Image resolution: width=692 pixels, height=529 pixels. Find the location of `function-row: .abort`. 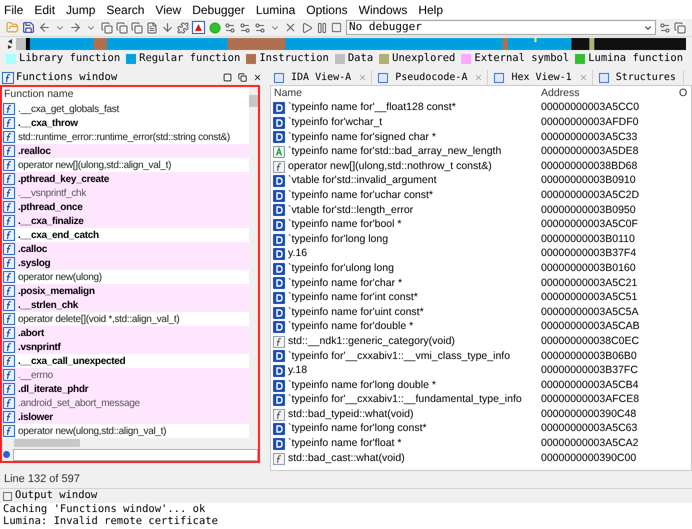

function-row: .abort is located at coordinates (125, 333).